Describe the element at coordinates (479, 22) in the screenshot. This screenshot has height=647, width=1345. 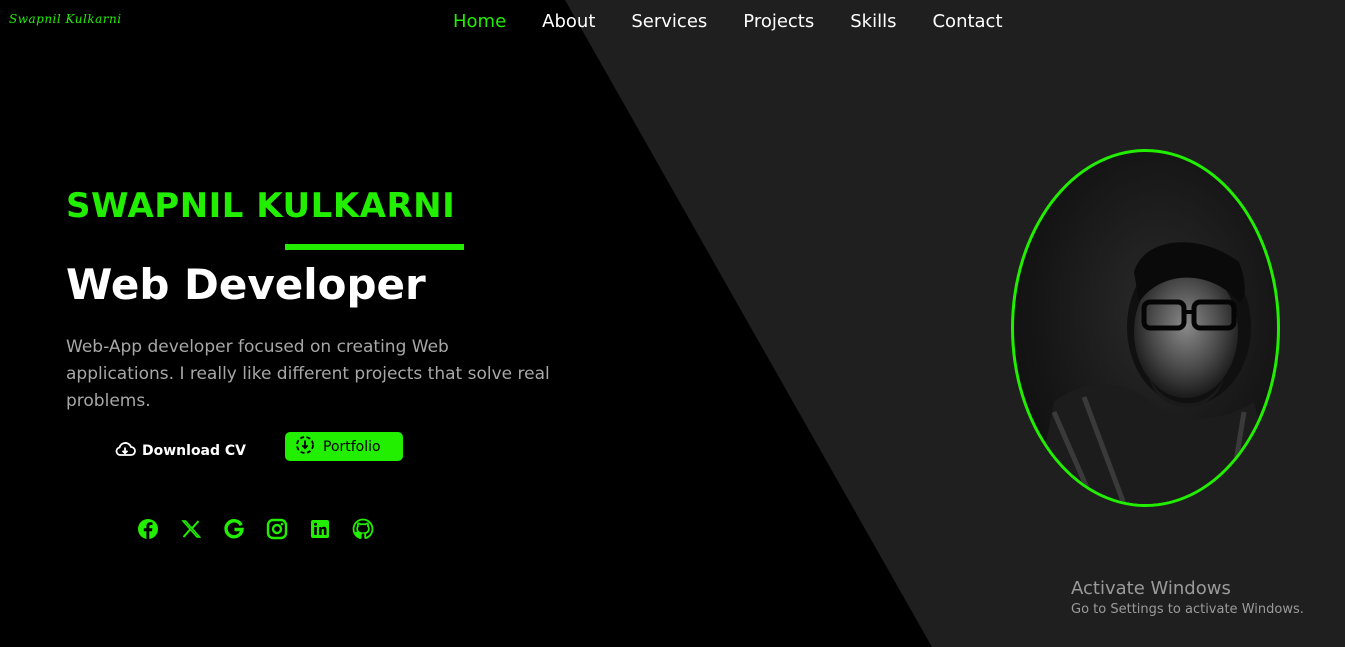
I see `nav-home-link: Home` at that location.